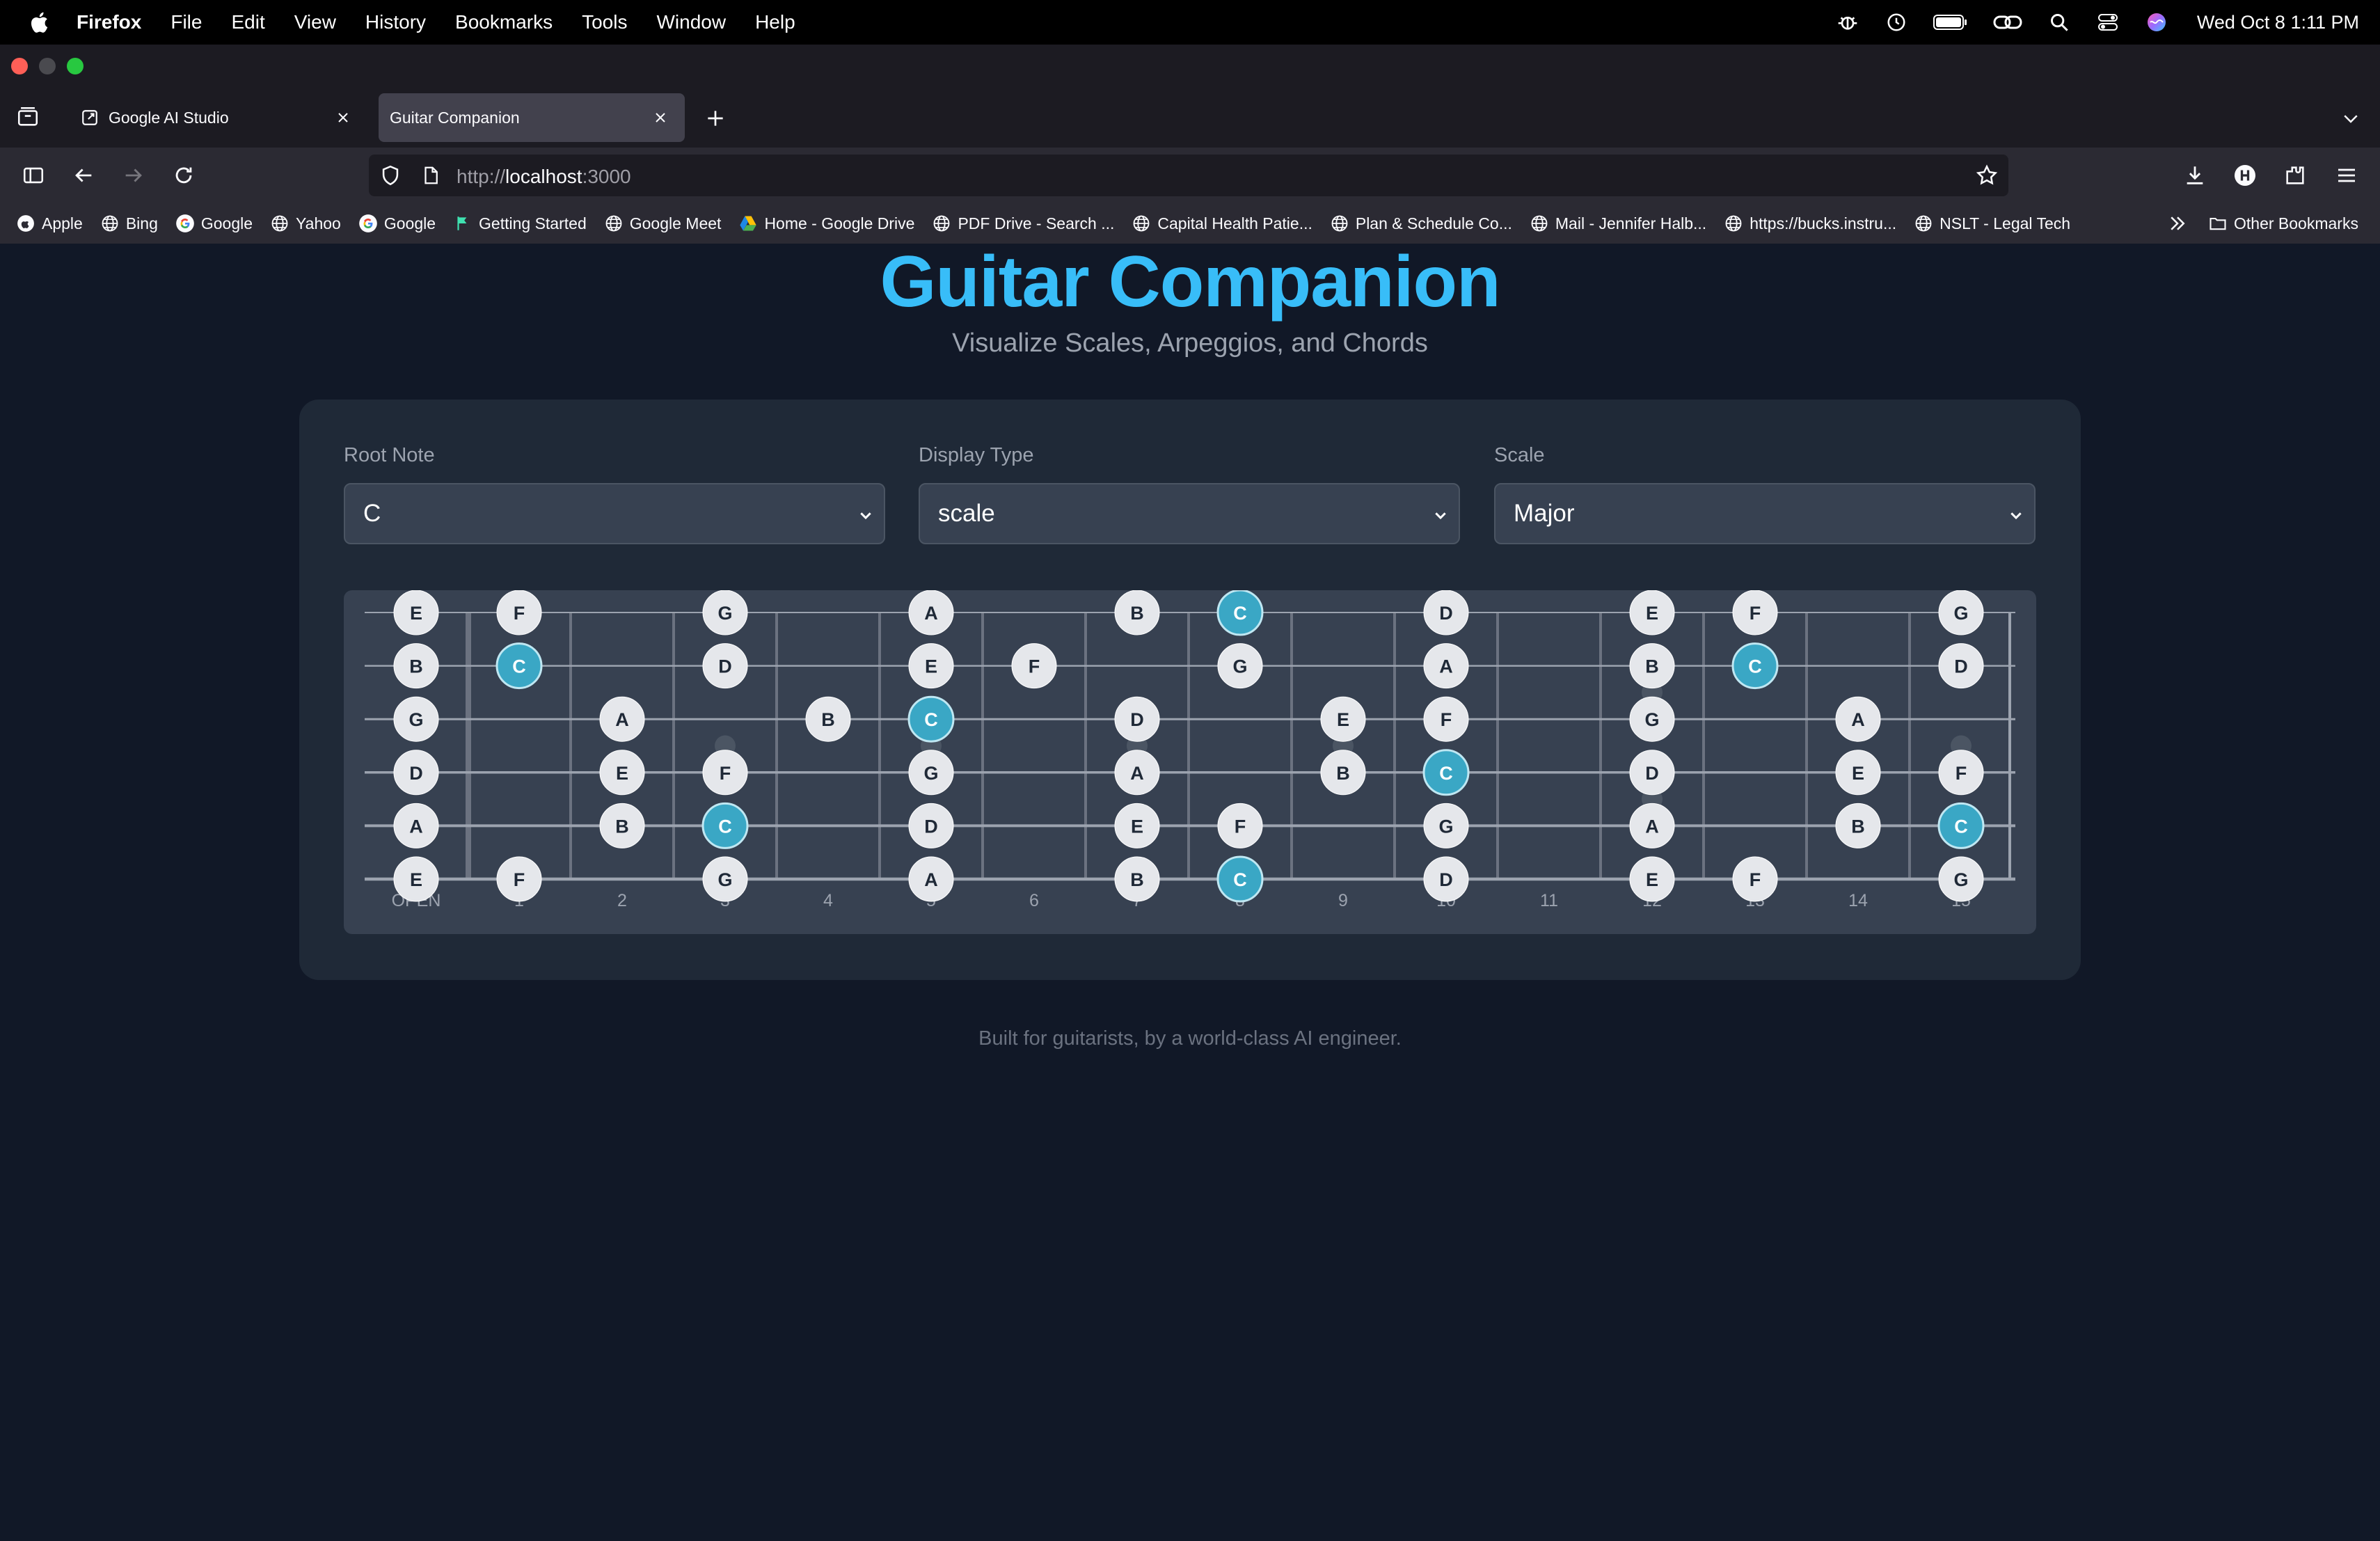 This screenshot has width=2380, height=1541. Describe the element at coordinates (1189, 513) in the screenshot. I see `display-type-select: scale` at that location.